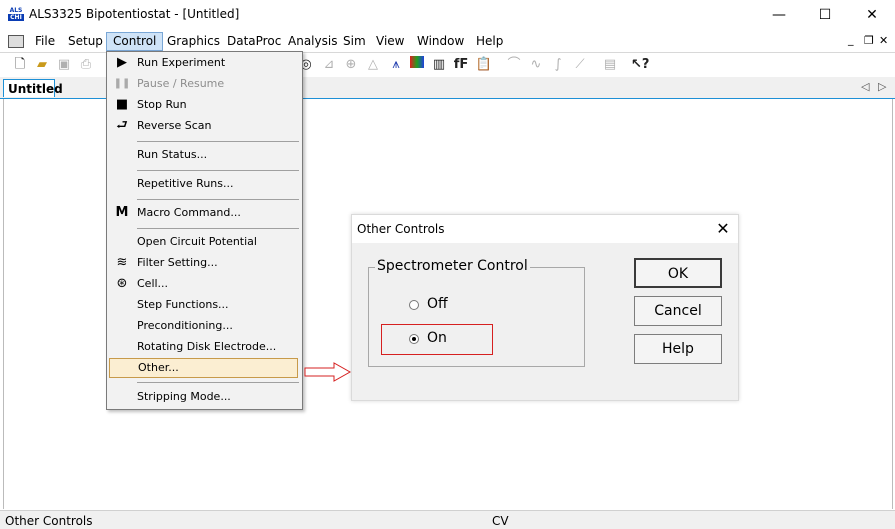 The height and width of the screenshot is (529, 895). Describe the element at coordinates (122, 262) in the screenshot. I see `filter-icon: ≋` at that location.